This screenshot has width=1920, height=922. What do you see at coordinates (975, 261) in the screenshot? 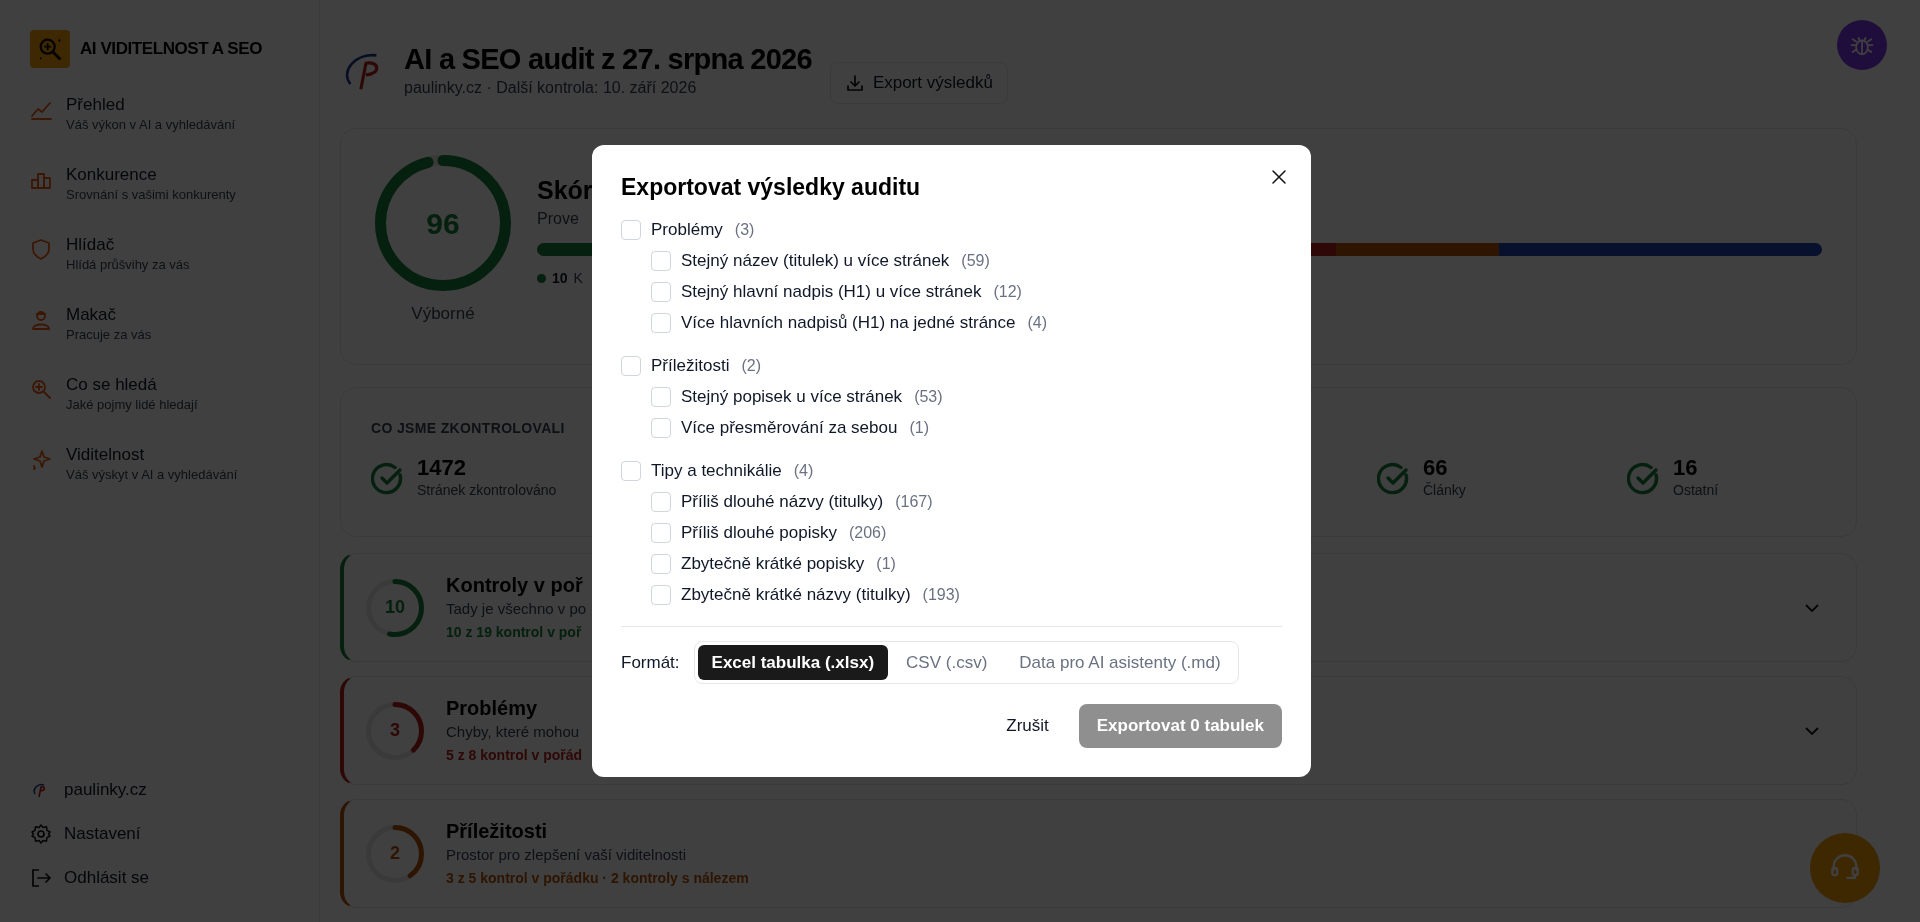
I see `item-count: (59)` at bounding box center [975, 261].